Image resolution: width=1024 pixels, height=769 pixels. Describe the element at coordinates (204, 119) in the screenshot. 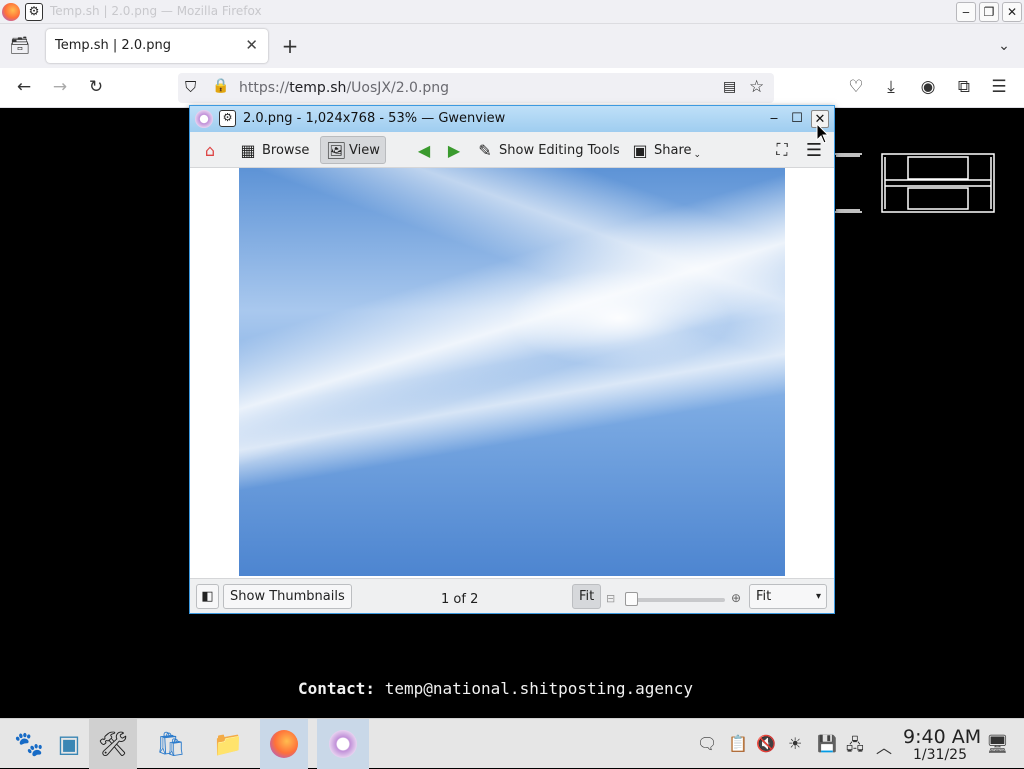

I see `gwenview-app-icon` at that location.